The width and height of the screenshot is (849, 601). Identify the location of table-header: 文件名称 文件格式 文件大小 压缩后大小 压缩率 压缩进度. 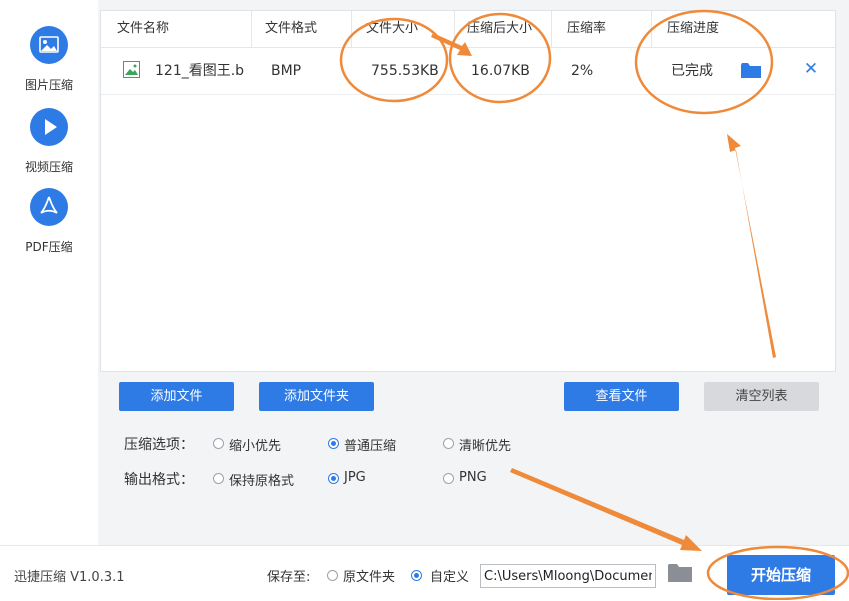
(468, 29).